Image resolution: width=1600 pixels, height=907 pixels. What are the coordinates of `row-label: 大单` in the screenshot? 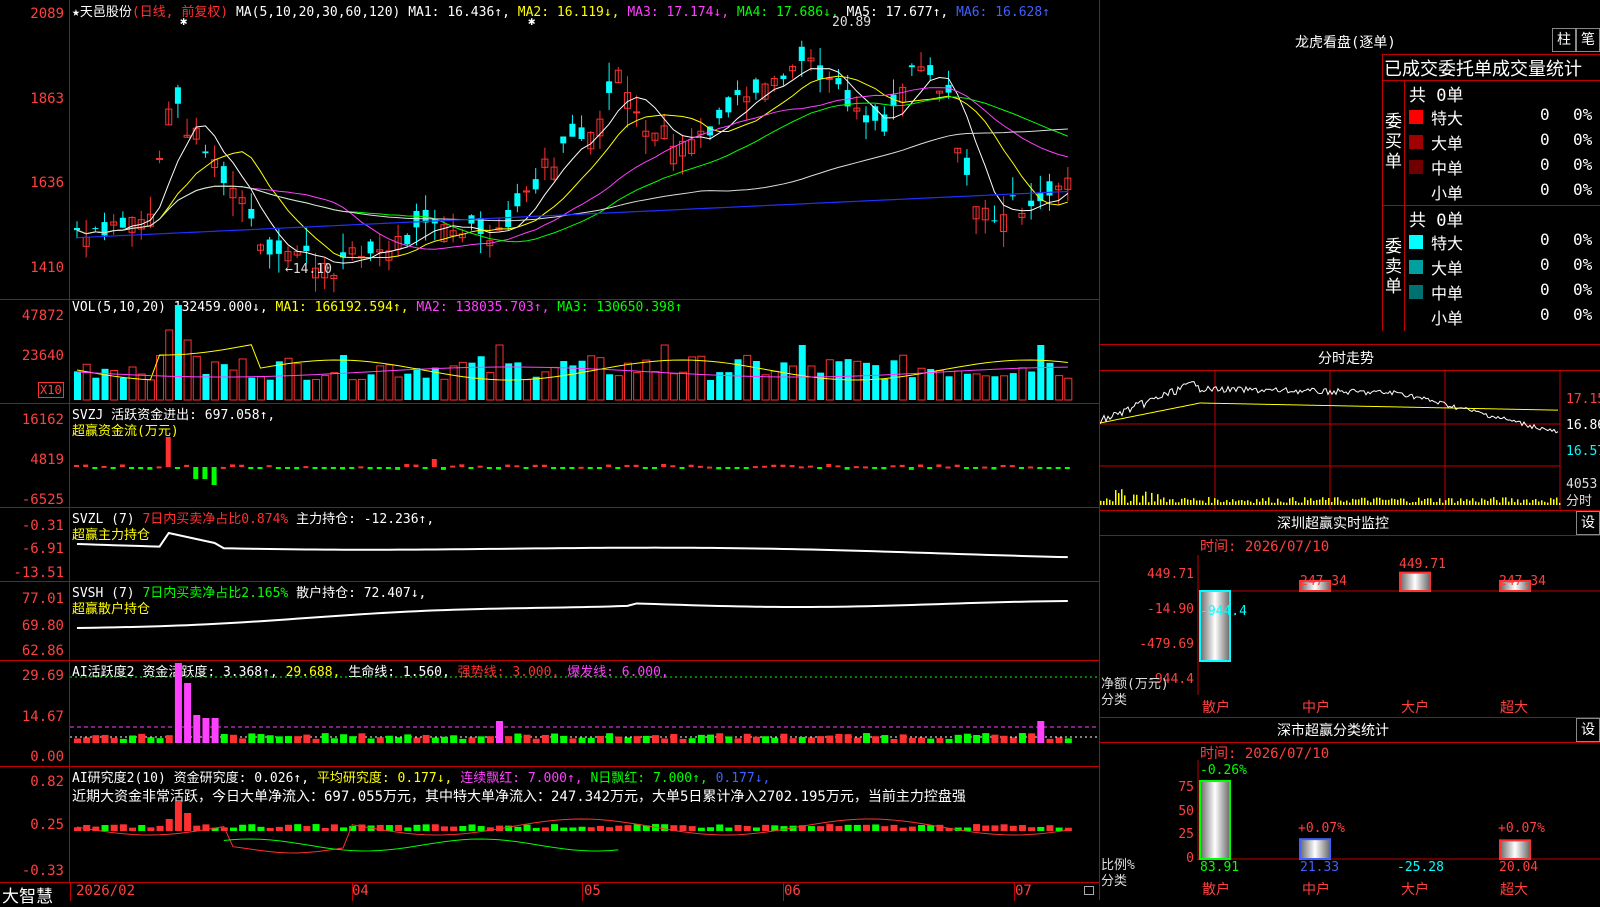 It's located at (1447, 268).